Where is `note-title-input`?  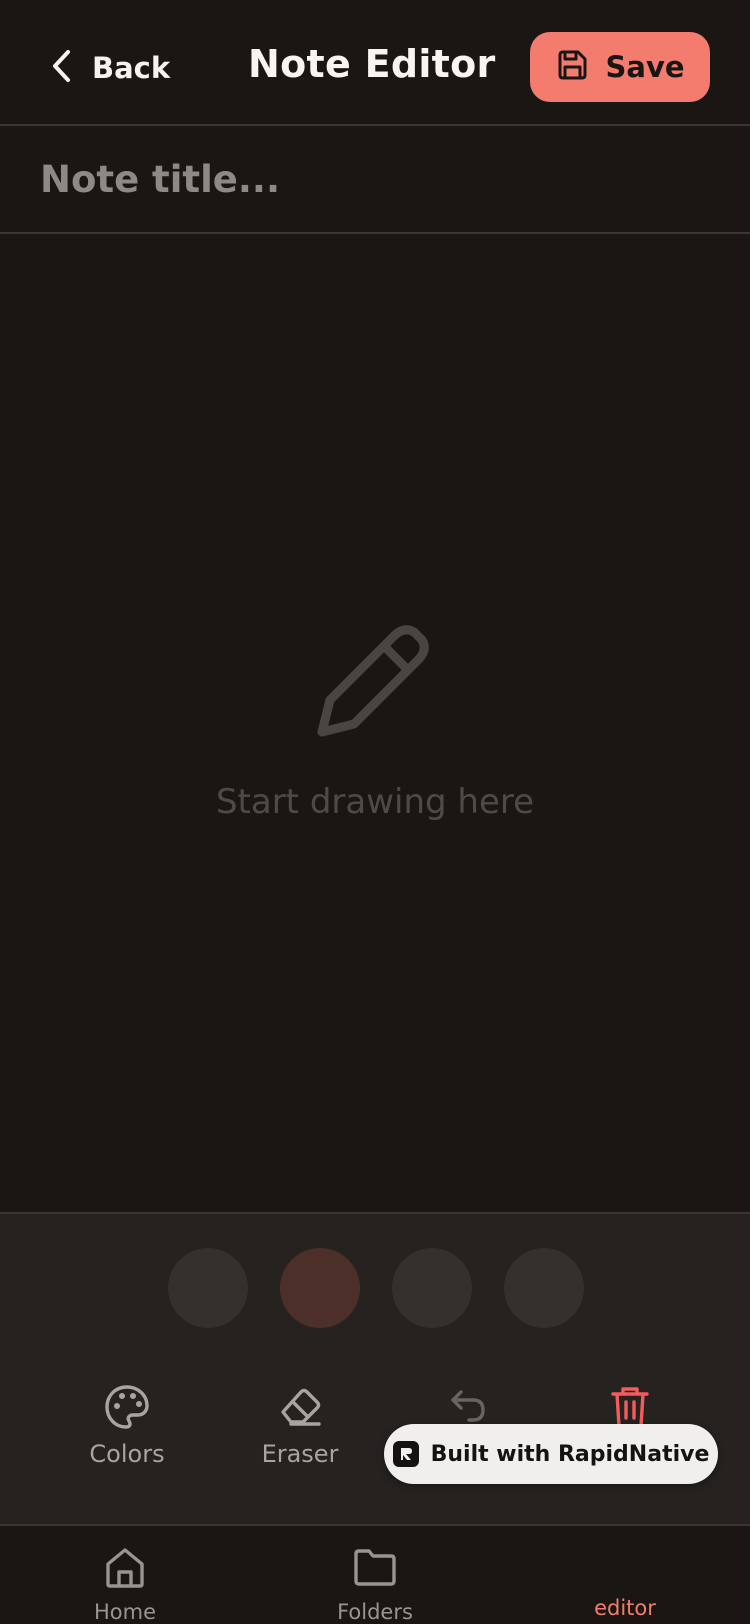 note-title-input is located at coordinates (375, 179).